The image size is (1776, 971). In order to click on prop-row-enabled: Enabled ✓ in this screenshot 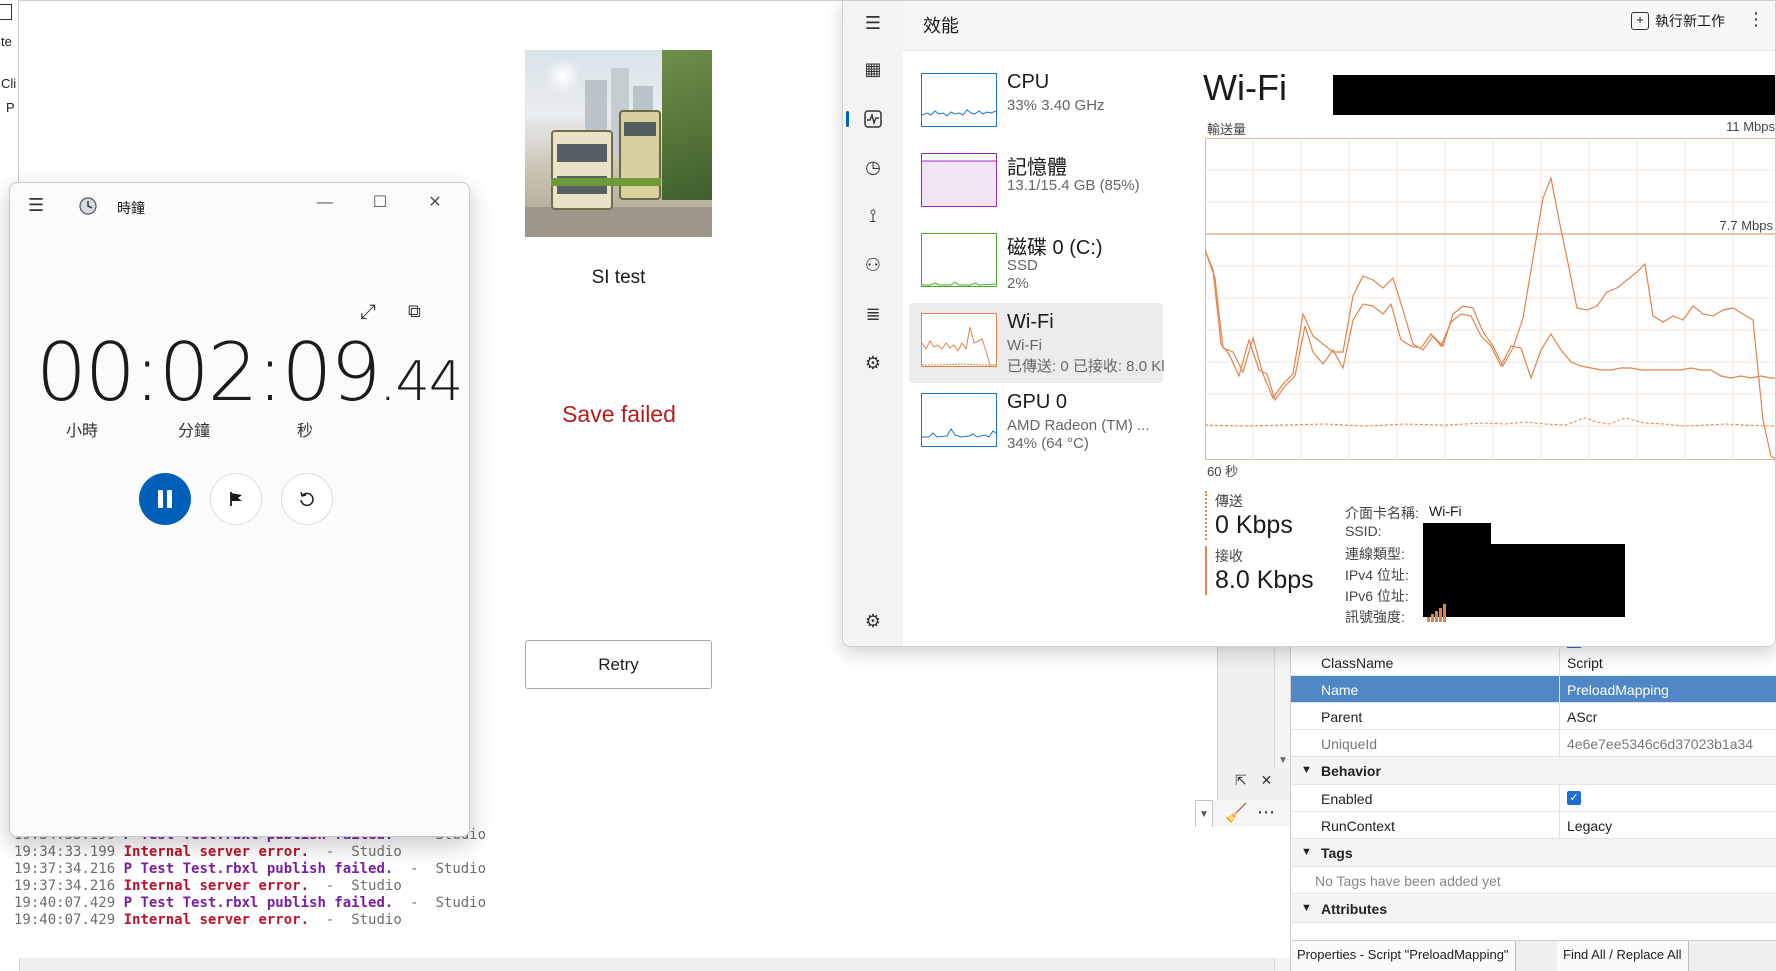, I will do `click(1533, 798)`.